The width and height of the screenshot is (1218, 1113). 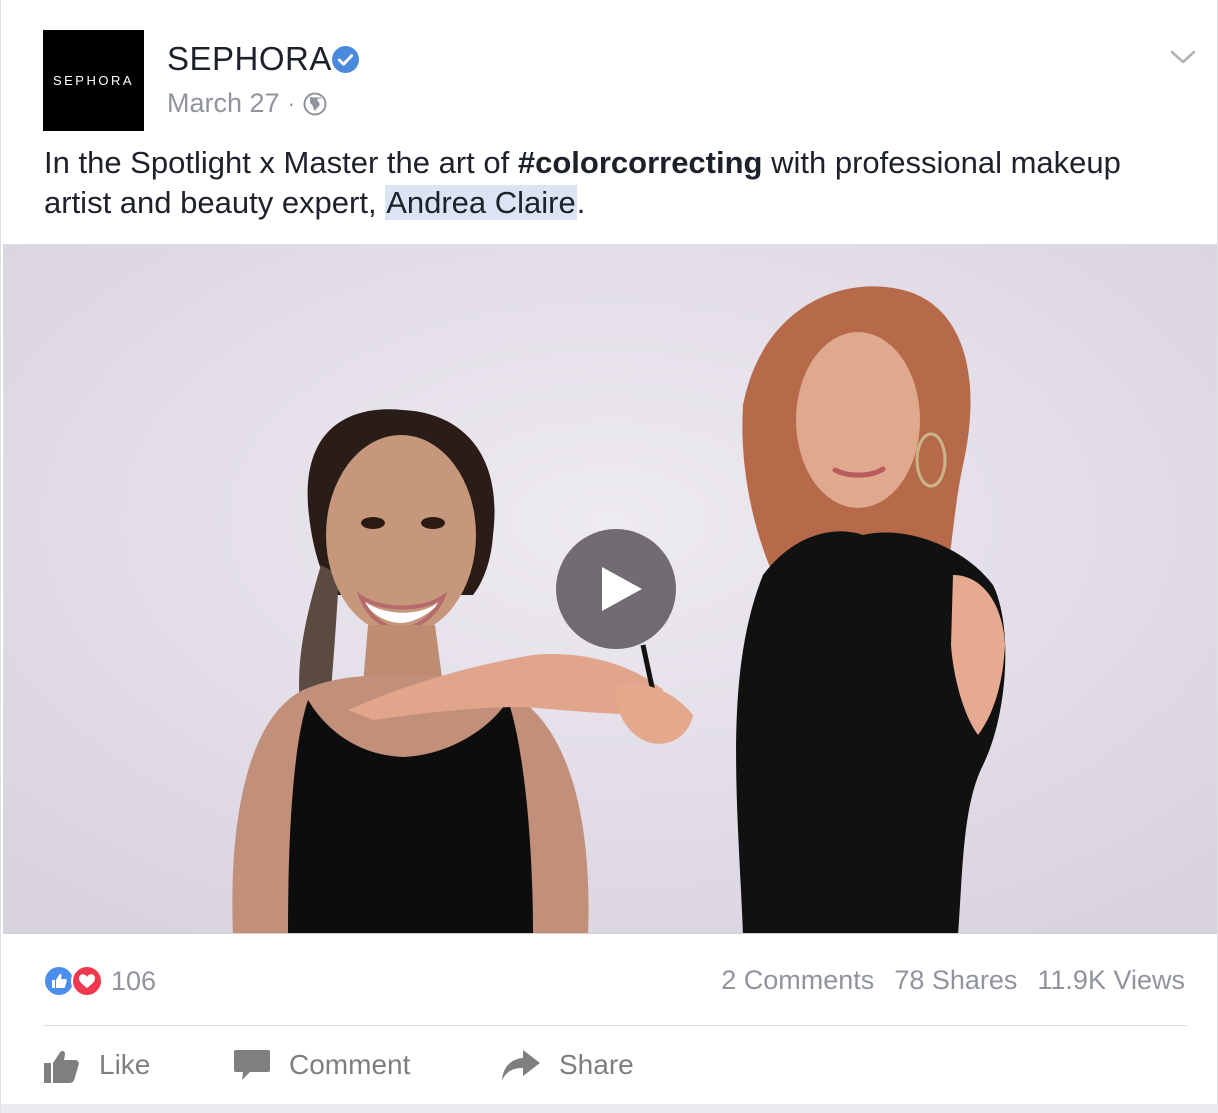 What do you see at coordinates (61, 1067) in the screenshot?
I see `thumbs-up-icon` at bounding box center [61, 1067].